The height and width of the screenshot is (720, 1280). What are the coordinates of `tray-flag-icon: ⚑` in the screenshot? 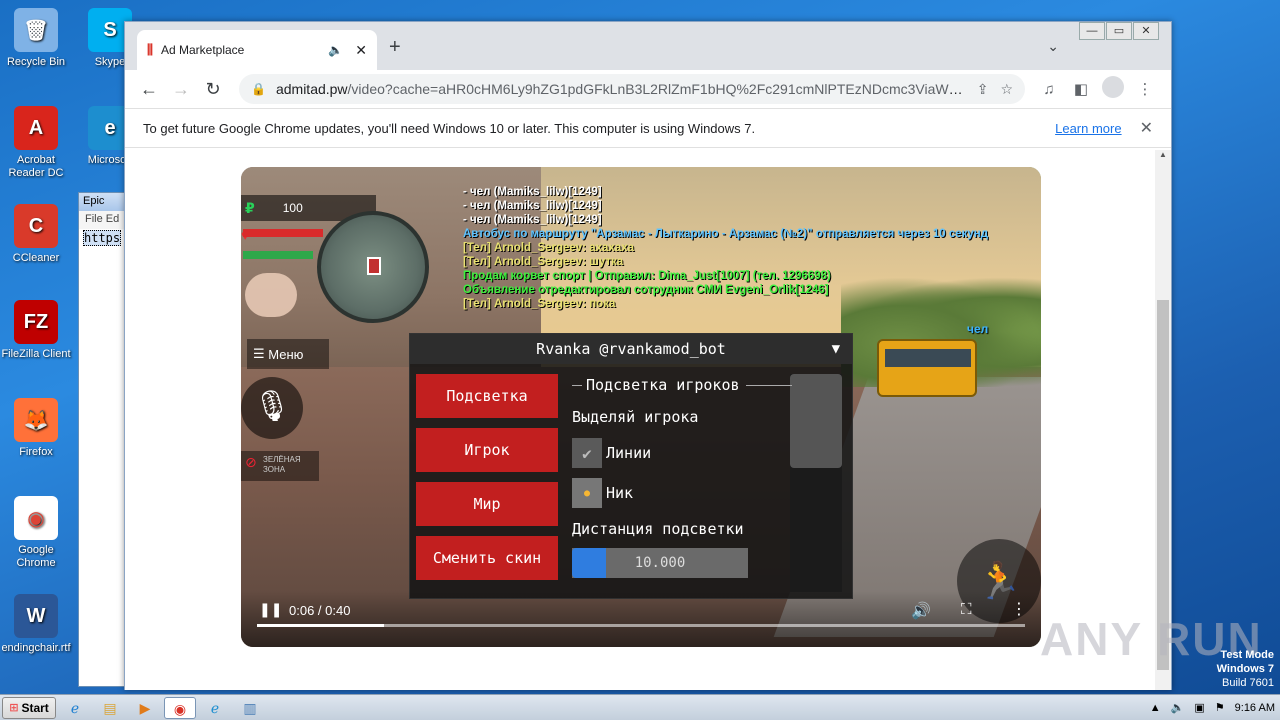 It's located at (1220, 707).